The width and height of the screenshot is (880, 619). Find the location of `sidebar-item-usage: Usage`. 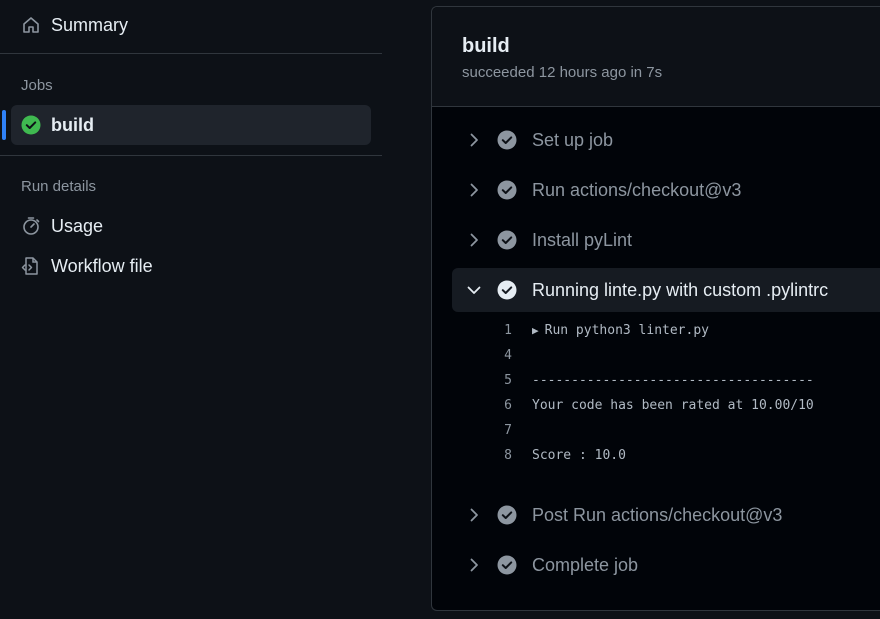

sidebar-item-usage: Usage is located at coordinates (191, 226).